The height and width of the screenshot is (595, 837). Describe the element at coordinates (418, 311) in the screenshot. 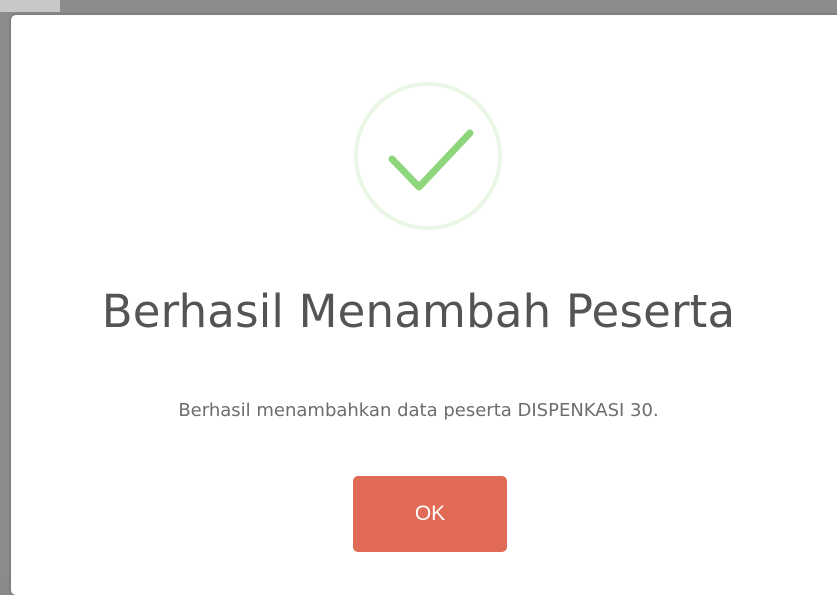

I see `dialog-title: Berhasil Menambah Peserta` at that location.